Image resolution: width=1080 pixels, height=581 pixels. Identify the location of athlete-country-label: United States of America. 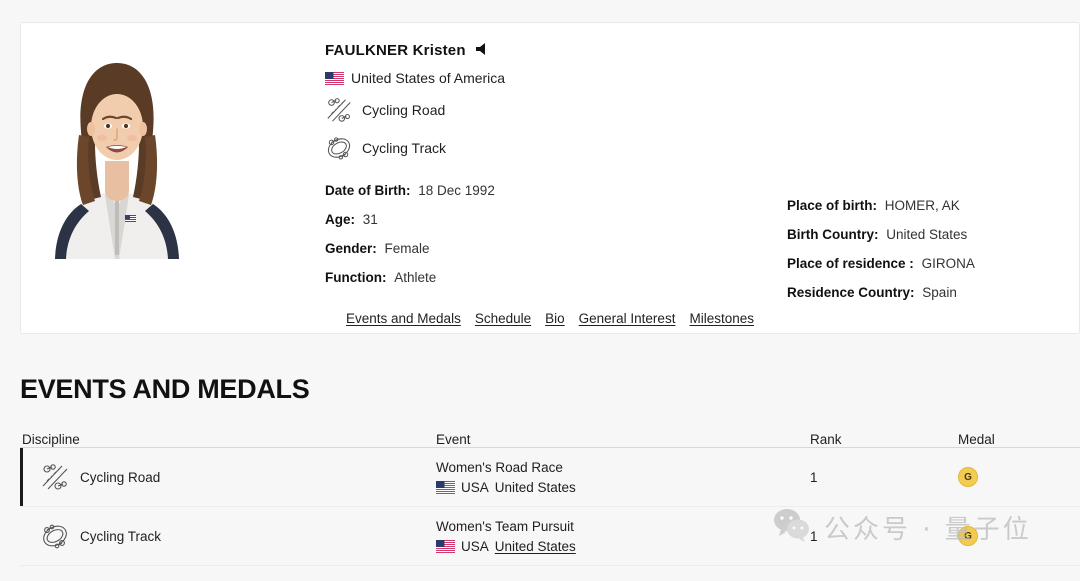
(428, 78).